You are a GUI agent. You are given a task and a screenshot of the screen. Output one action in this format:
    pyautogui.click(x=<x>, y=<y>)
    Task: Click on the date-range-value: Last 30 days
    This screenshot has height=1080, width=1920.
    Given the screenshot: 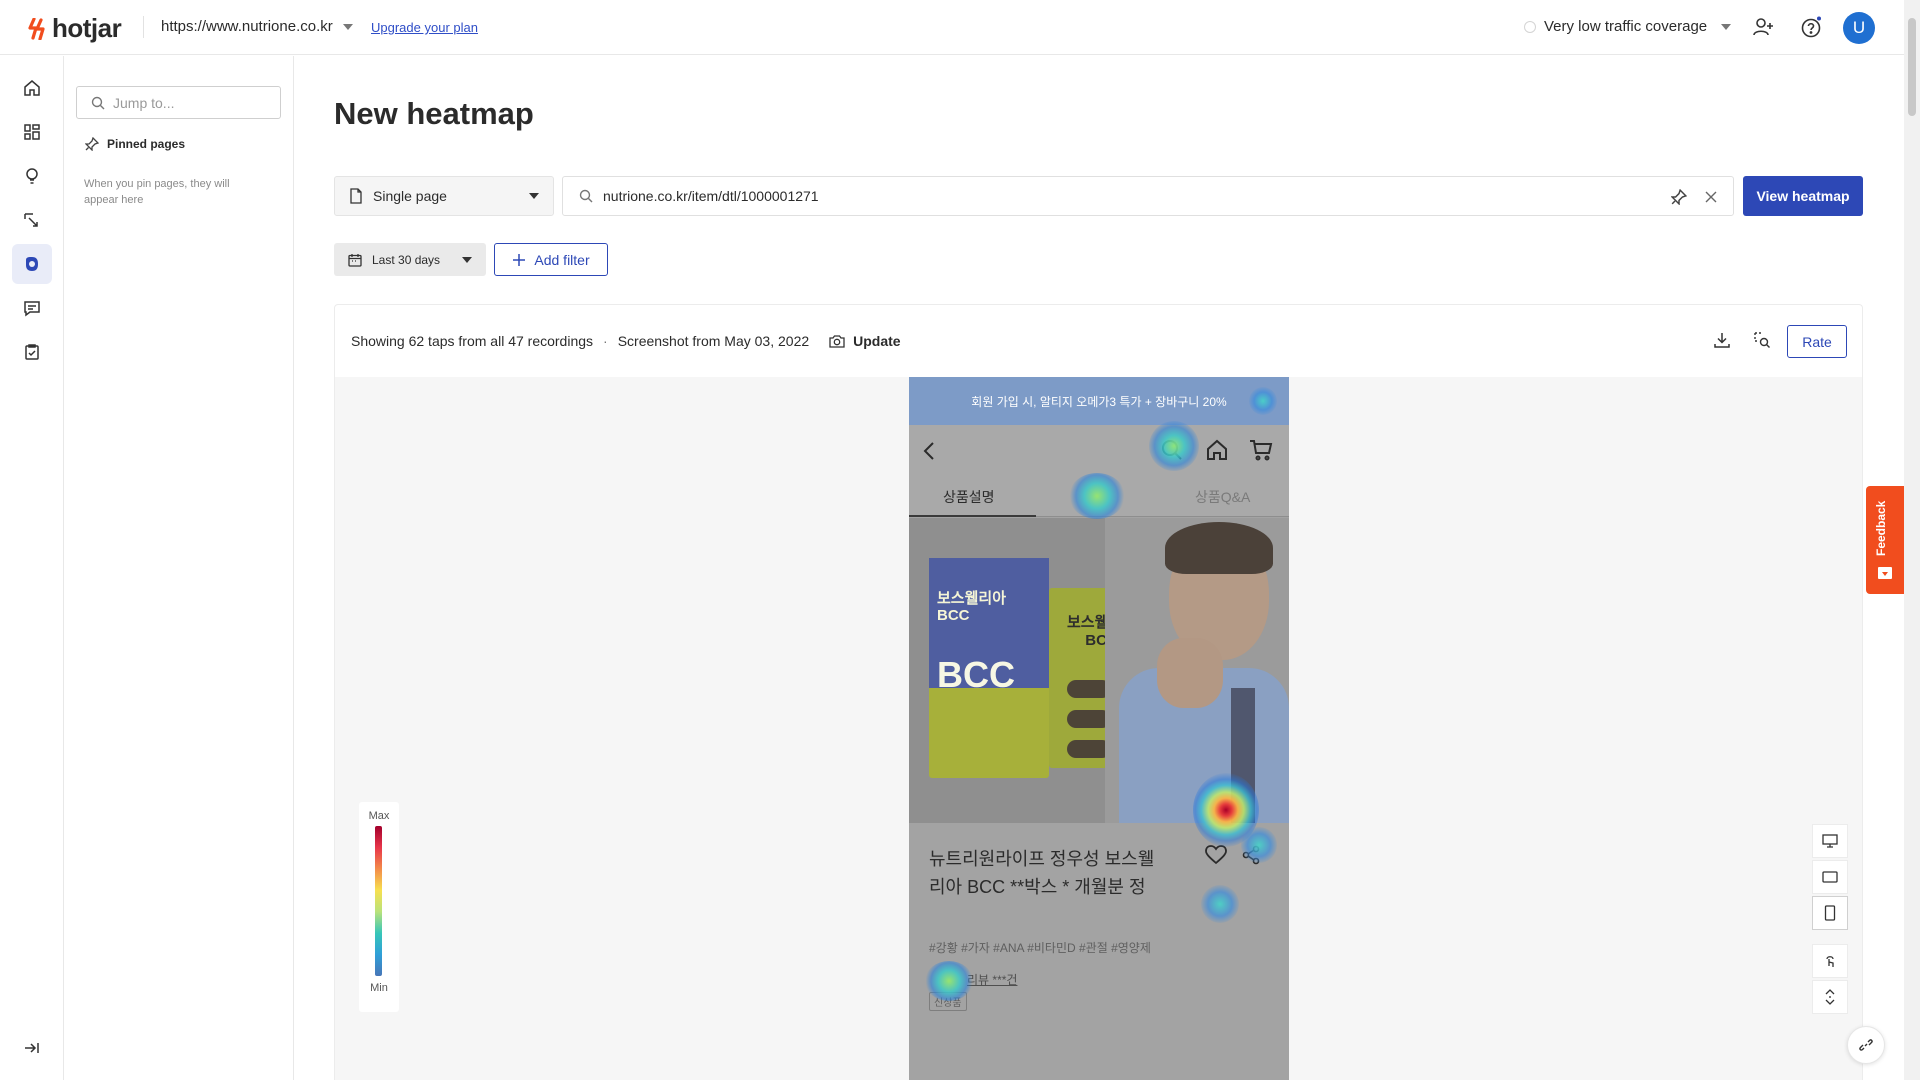 What is the action you would take?
    pyautogui.click(x=406, y=259)
    